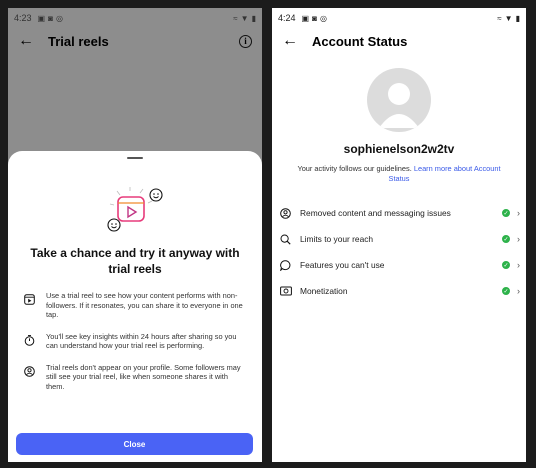  What do you see at coordinates (23, 18) in the screenshot?
I see `status-time: 4:23` at bounding box center [23, 18].